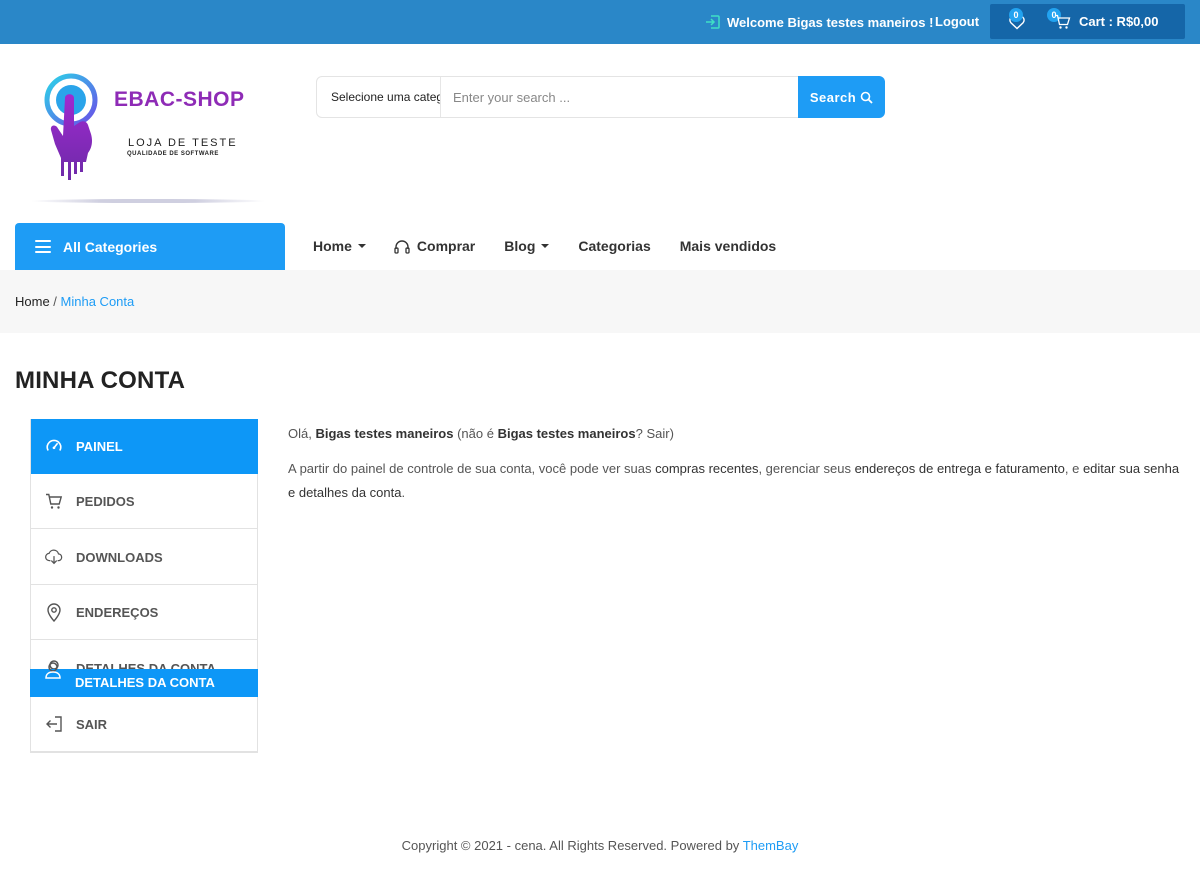 This screenshot has height=892, width=1200. Describe the element at coordinates (173, 154) in the screenshot. I see `logo-tagline: QUALIDADE DE SOFTWARE` at that location.